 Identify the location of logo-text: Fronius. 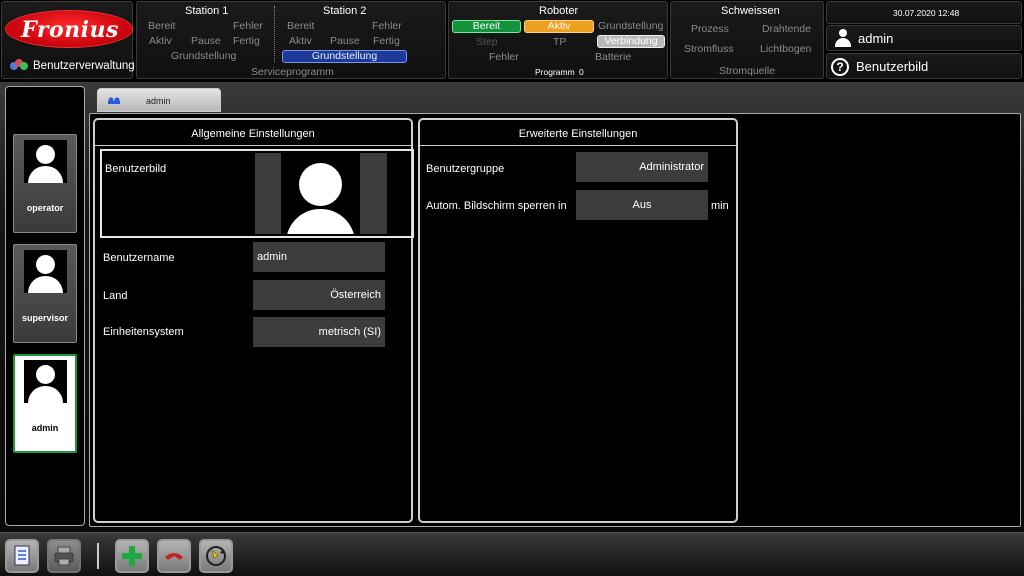
(70, 30).